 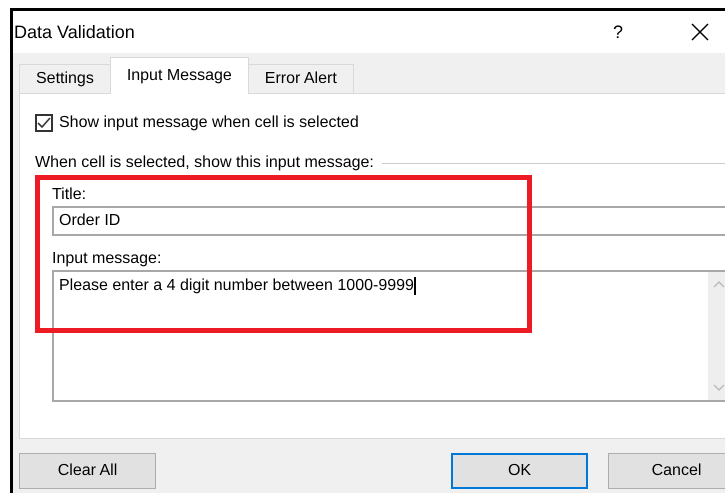 What do you see at coordinates (75, 32) in the screenshot?
I see `window-title: Data Validation` at bounding box center [75, 32].